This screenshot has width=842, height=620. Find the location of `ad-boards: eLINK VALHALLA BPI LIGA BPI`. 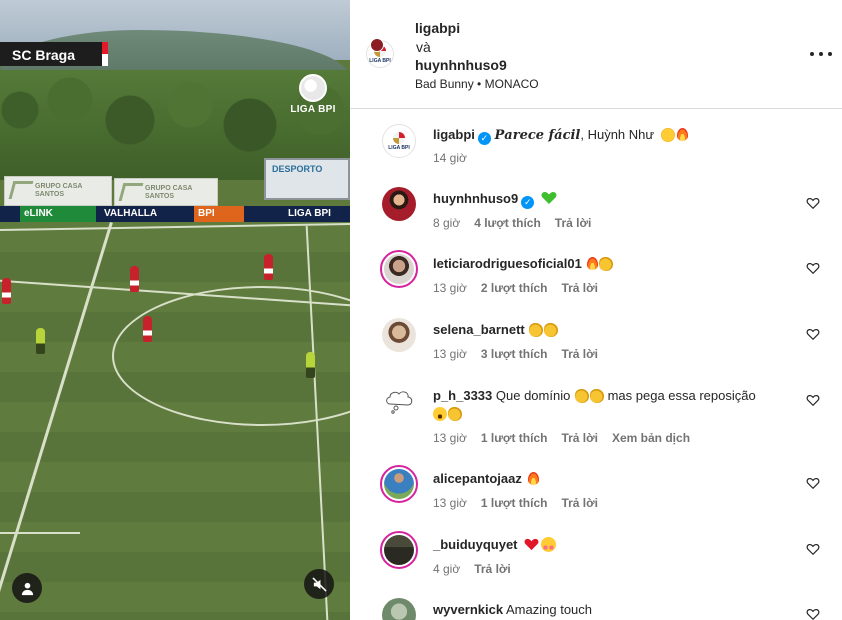

ad-boards: eLINK VALHALLA BPI LIGA BPI is located at coordinates (175, 214).